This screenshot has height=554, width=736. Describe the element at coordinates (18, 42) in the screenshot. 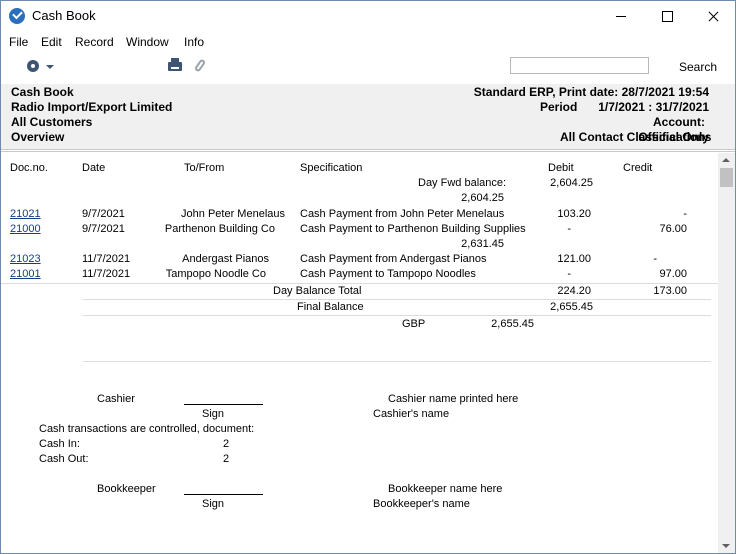

I see `menu-file: File` at that location.